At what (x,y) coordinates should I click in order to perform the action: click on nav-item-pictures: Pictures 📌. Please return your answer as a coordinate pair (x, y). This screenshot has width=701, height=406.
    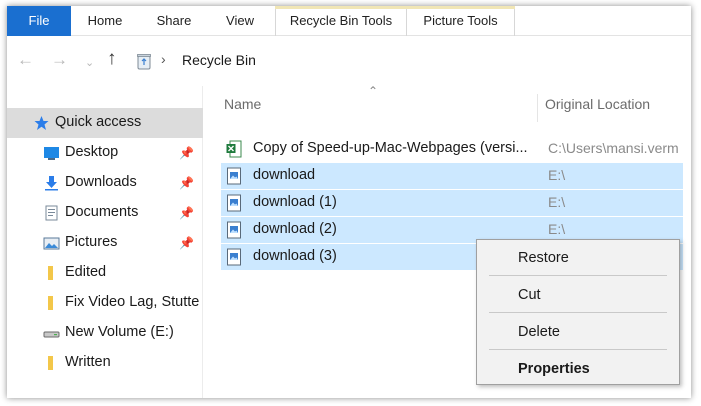
    Looking at the image, I should click on (105, 243).